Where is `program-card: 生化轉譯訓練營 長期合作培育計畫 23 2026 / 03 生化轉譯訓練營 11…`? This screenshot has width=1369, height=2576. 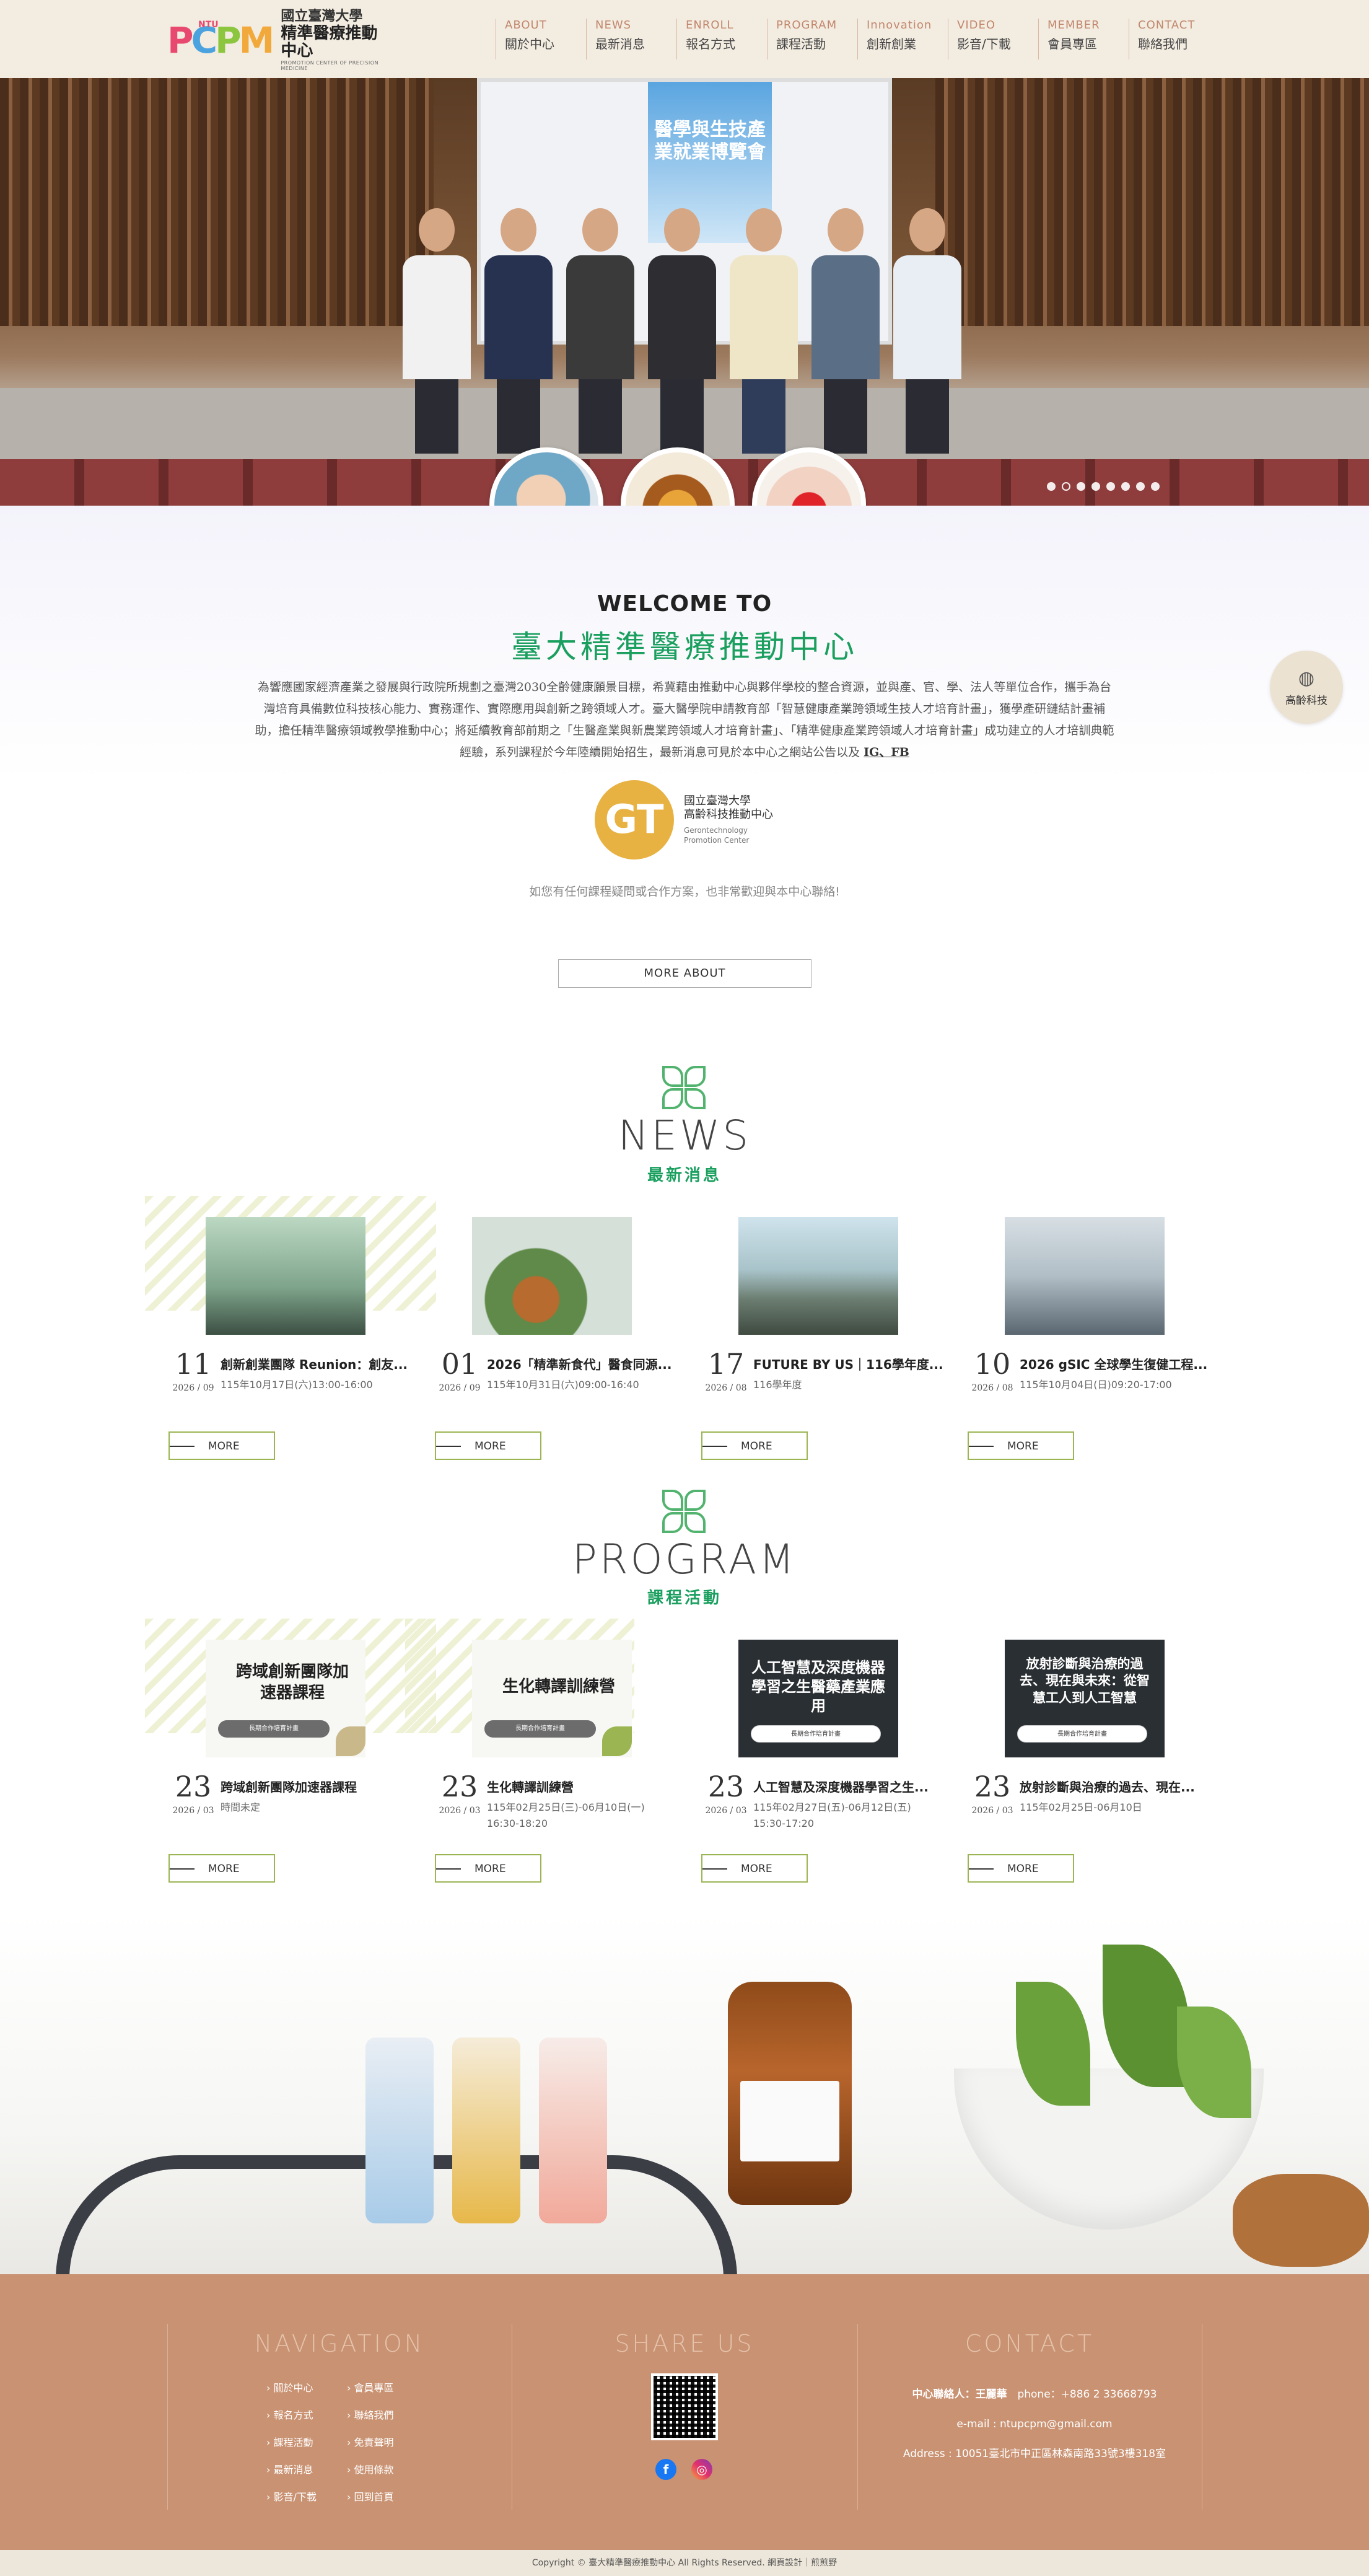 program-card: 生化轉譯訓練營 長期合作培育計畫 23 2026 / 03 生化轉譯訓練營 11… is located at coordinates (559, 1770).